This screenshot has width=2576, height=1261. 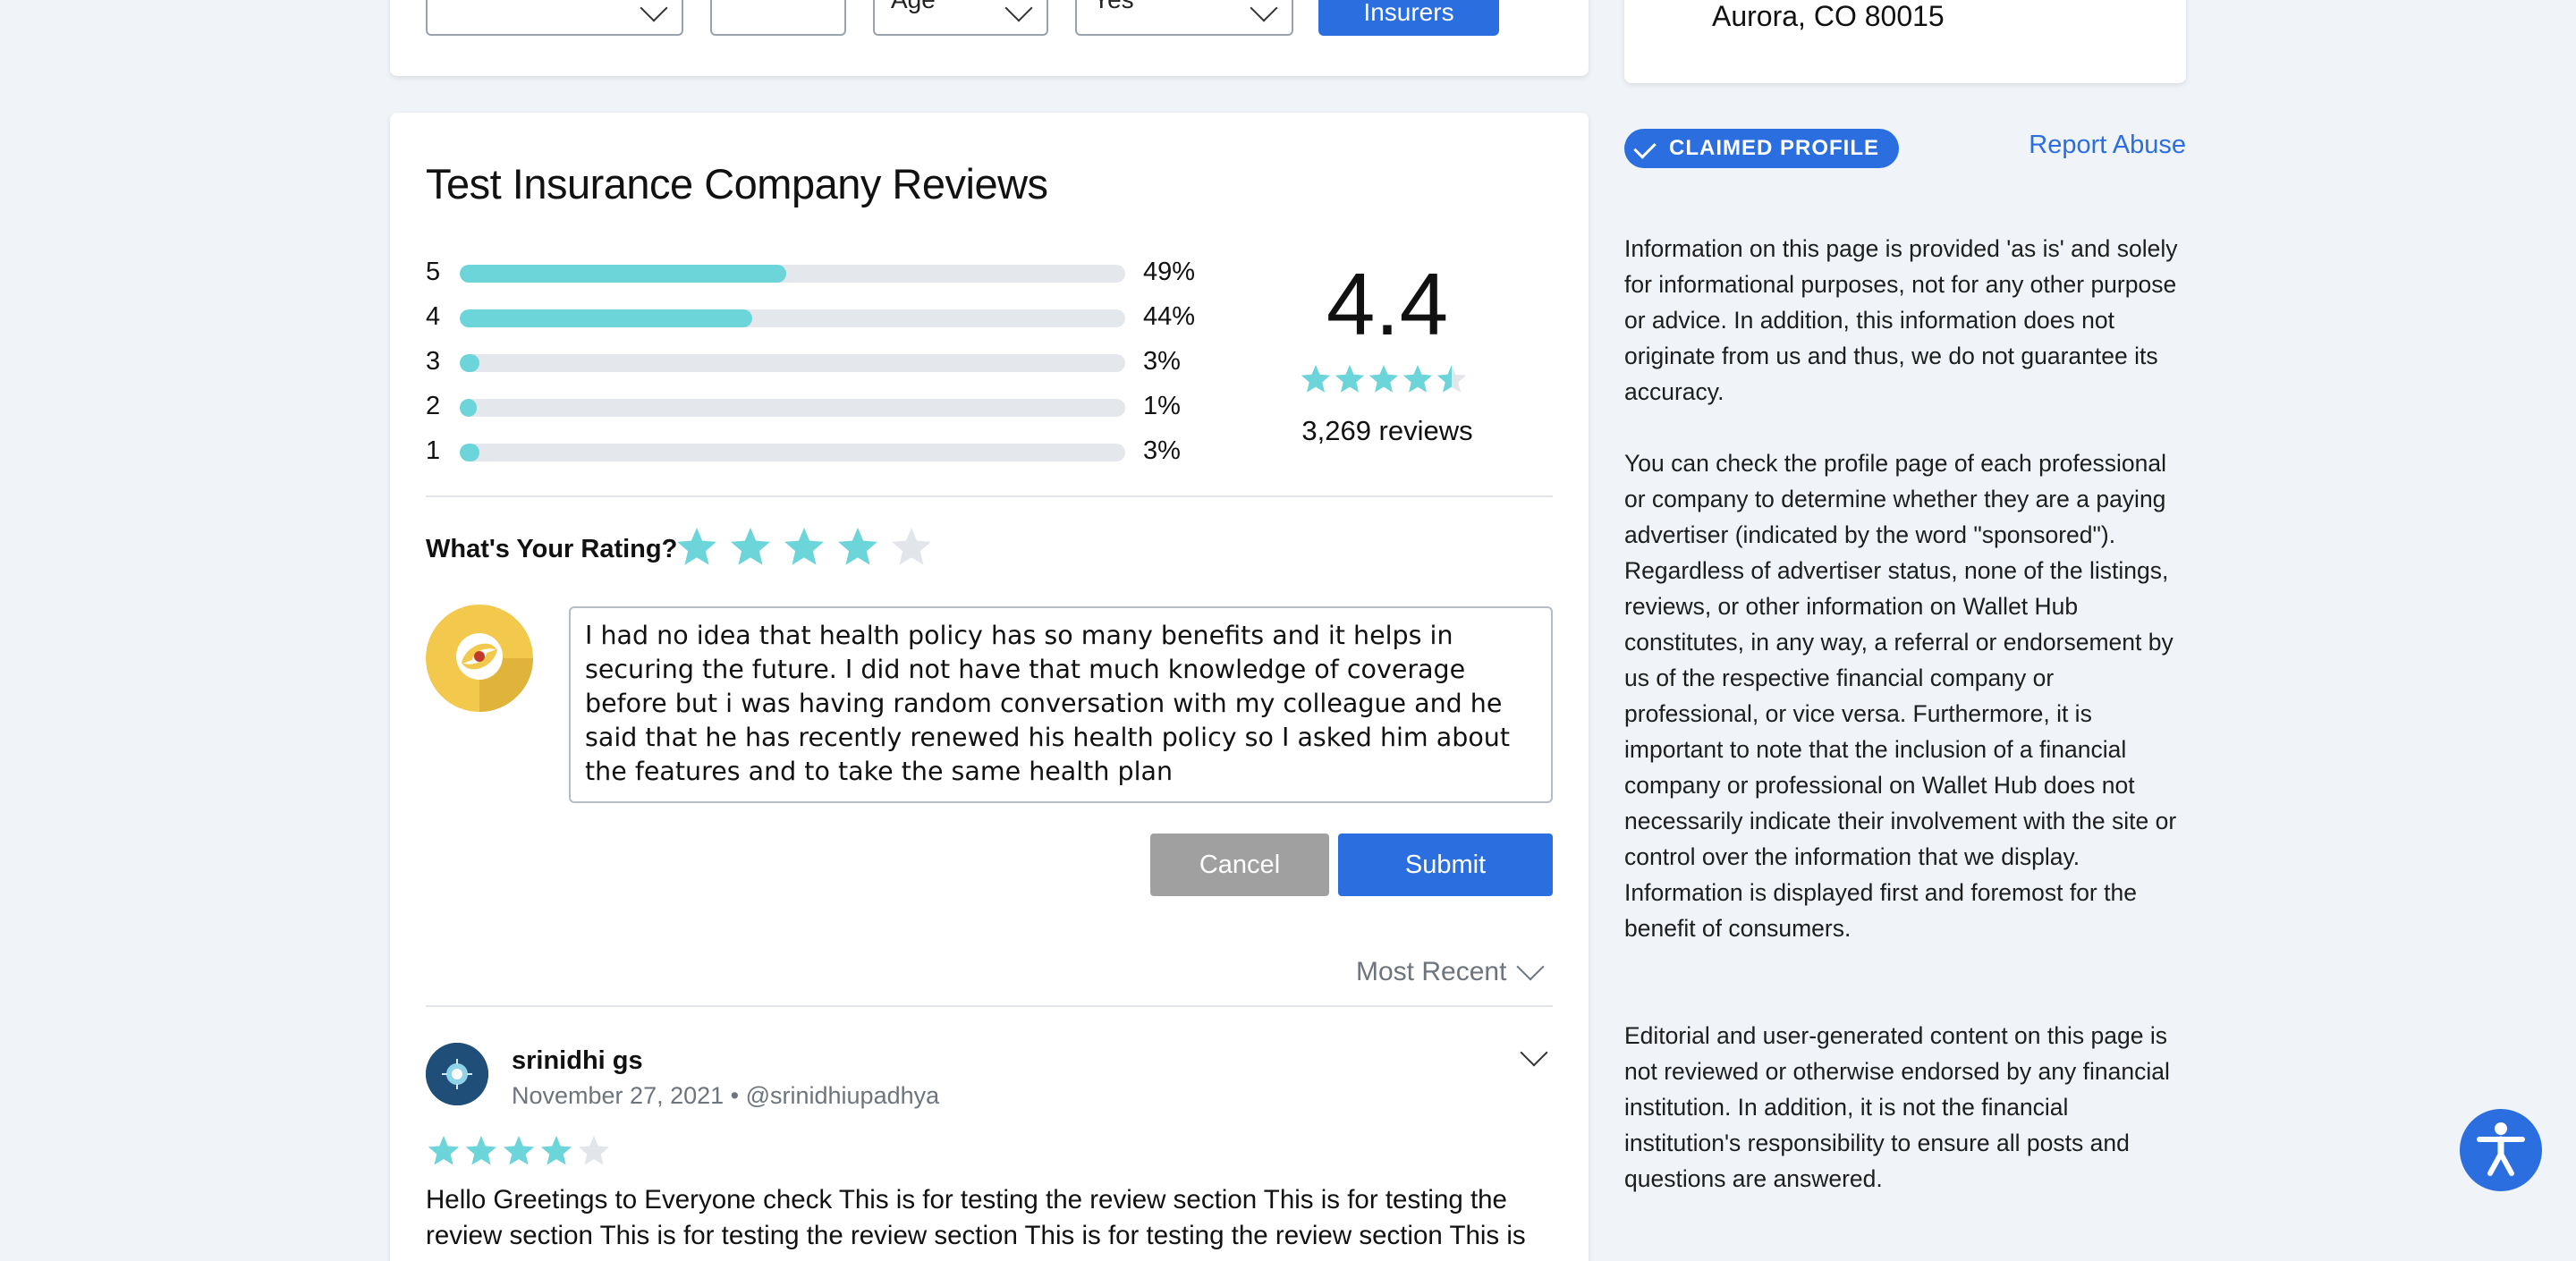 I want to click on address-card: Aurora, CO 80015, so click(x=1905, y=41).